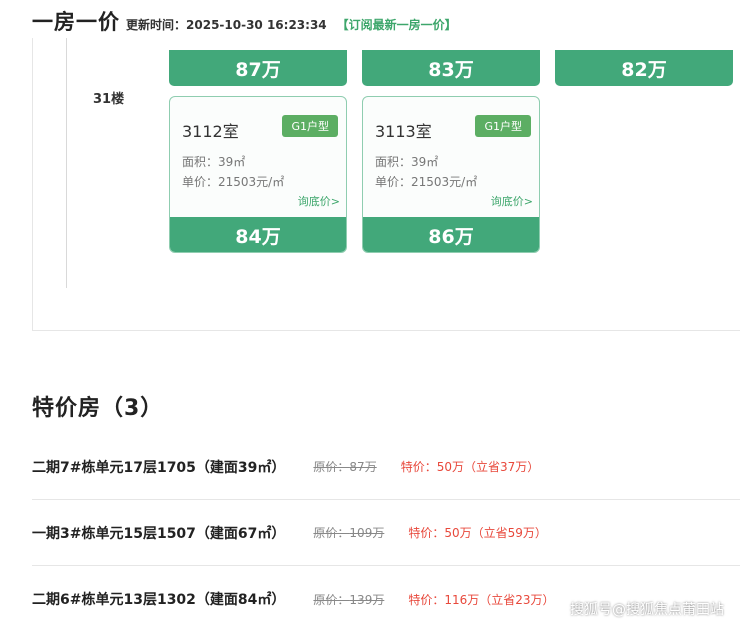 The height and width of the screenshot is (627, 740). Describe the element at coordinates (644, 68) in the screenshot. I see `room-price-bar: 82万` at that location.